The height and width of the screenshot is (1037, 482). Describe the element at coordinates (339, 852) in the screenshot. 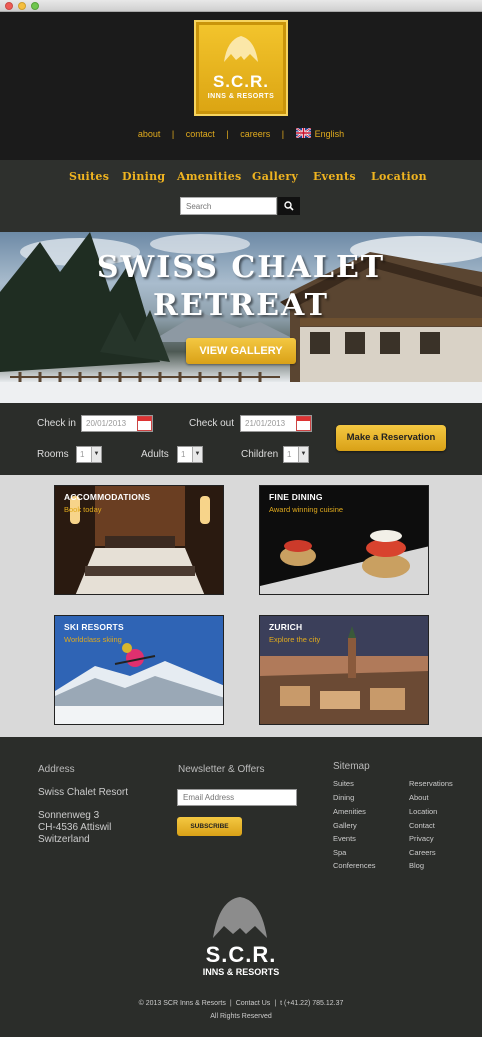

I see `sitemap-spa: Spa` at that location.